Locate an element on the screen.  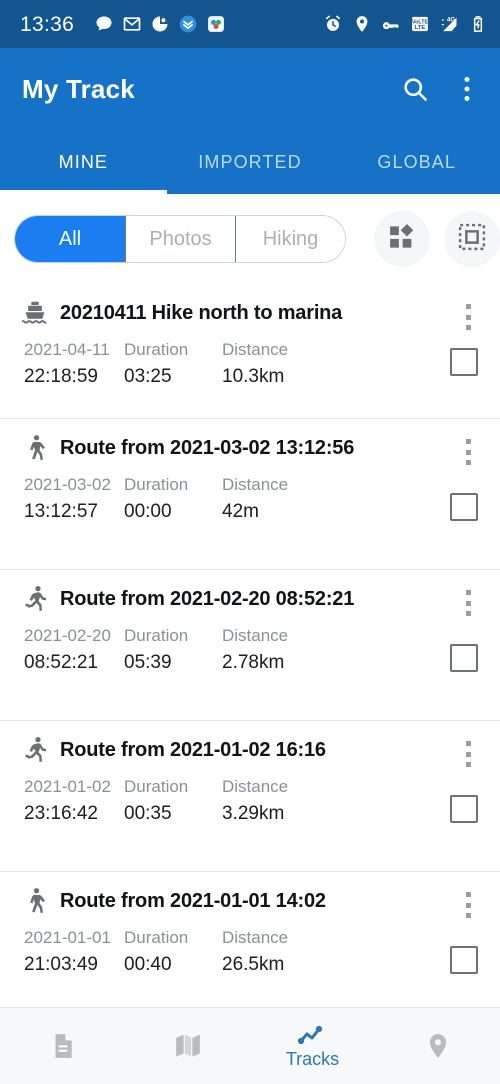
app-bar-actions is located at coordinates (441, 89).